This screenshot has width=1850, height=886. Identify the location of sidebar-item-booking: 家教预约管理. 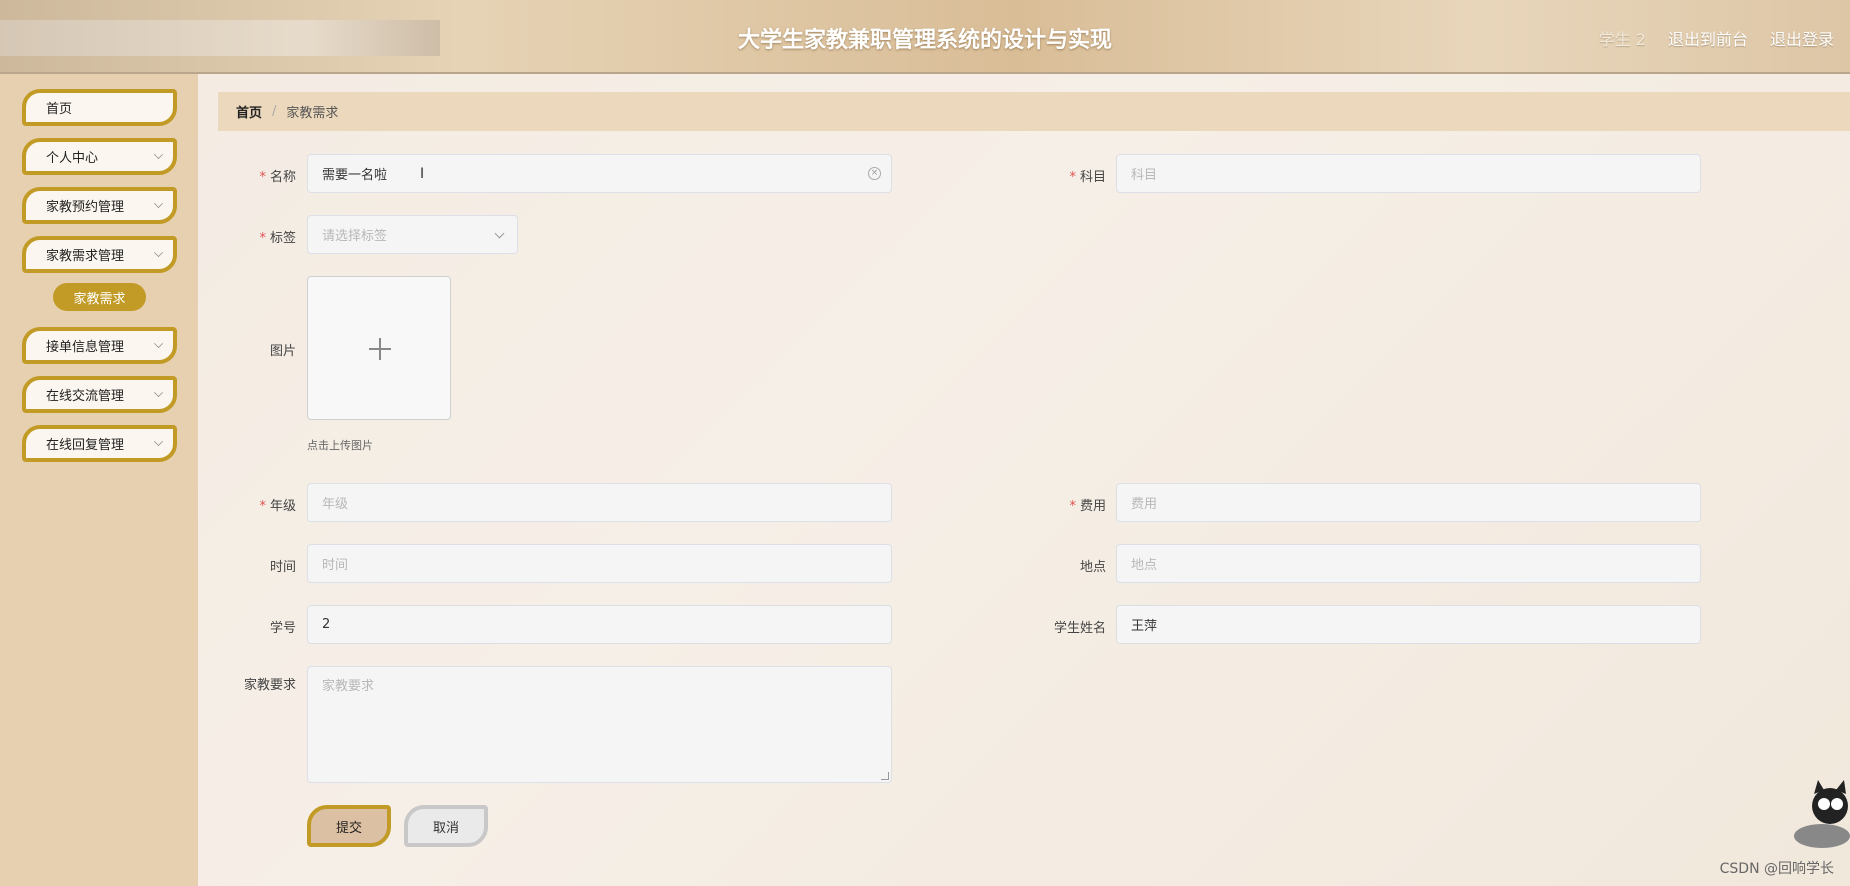
(99, 205).